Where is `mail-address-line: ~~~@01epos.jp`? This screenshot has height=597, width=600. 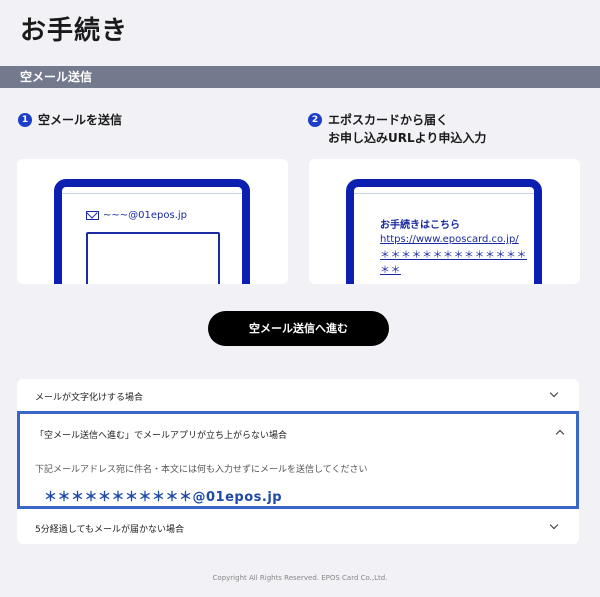 mail-address-line: ~~~@01epos.jp is located at coordinates (136, 215).